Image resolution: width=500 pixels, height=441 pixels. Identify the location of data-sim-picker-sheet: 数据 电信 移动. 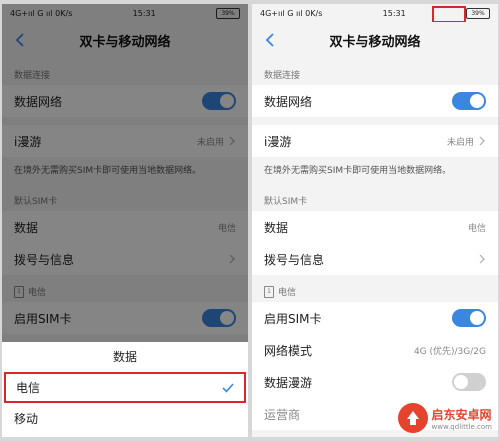
(125, 389).